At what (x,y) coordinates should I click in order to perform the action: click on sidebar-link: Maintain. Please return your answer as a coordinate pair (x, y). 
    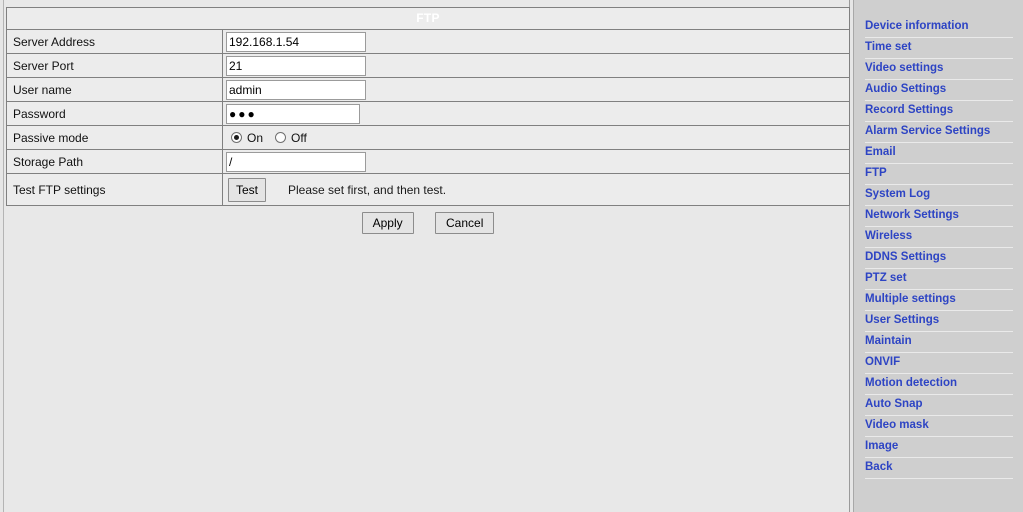
    Looking at the image, I should click on (938, 342).